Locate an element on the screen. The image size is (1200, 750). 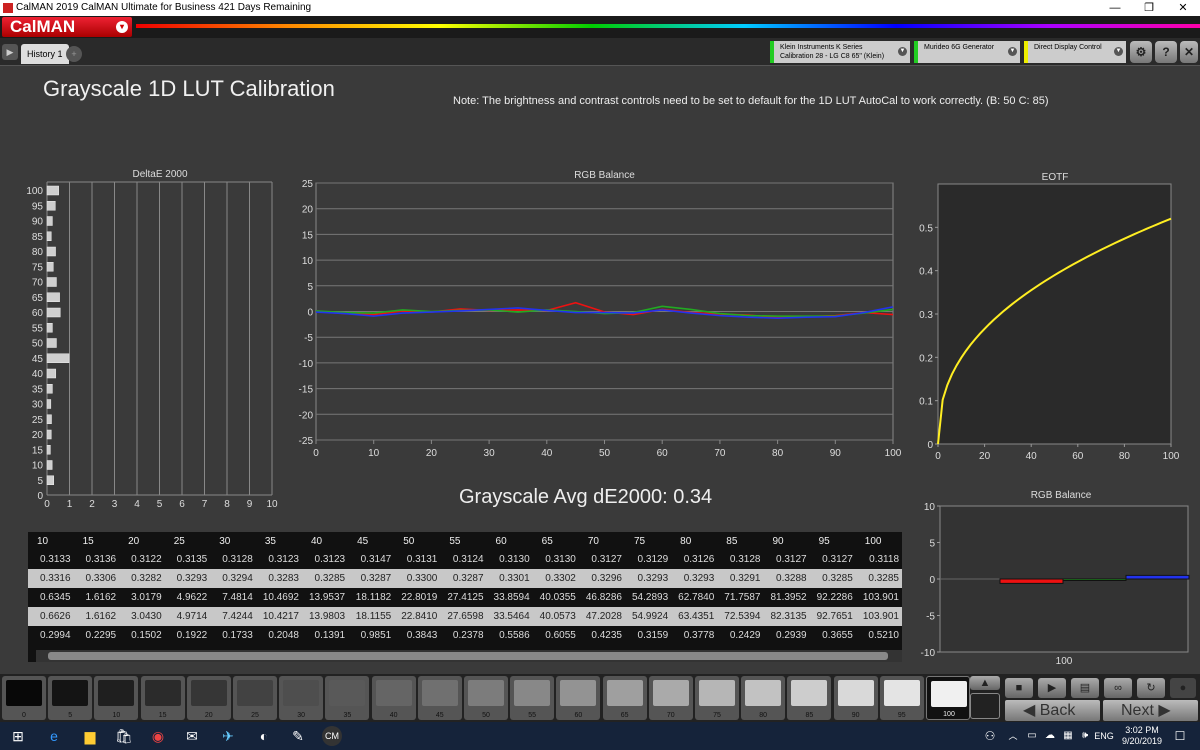
grayscale-swatch: 35 is located at coordinates (347, 698).